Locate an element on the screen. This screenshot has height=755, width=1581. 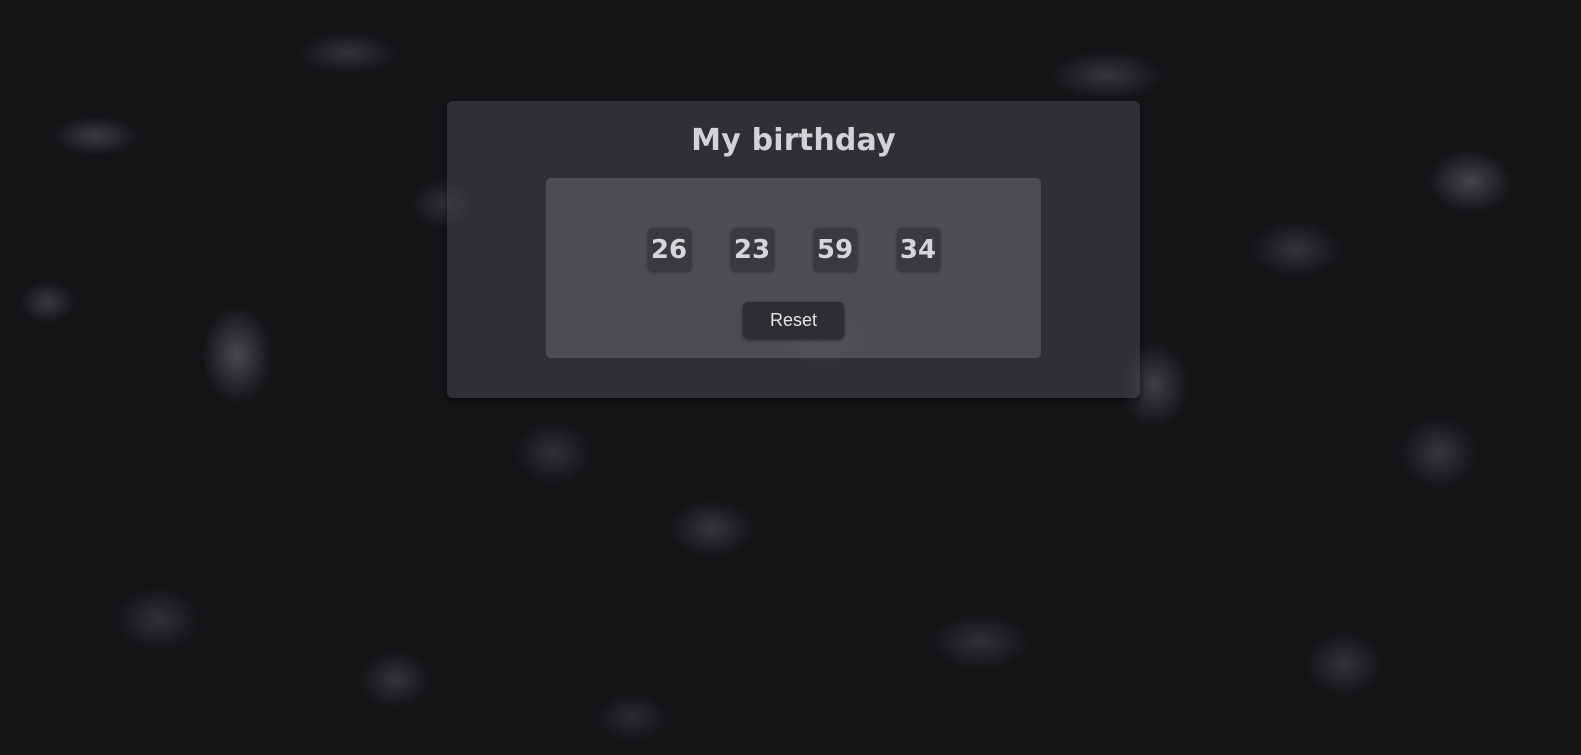
countdown-row: 26 23 59 34 is located at coordinates (793, 249).